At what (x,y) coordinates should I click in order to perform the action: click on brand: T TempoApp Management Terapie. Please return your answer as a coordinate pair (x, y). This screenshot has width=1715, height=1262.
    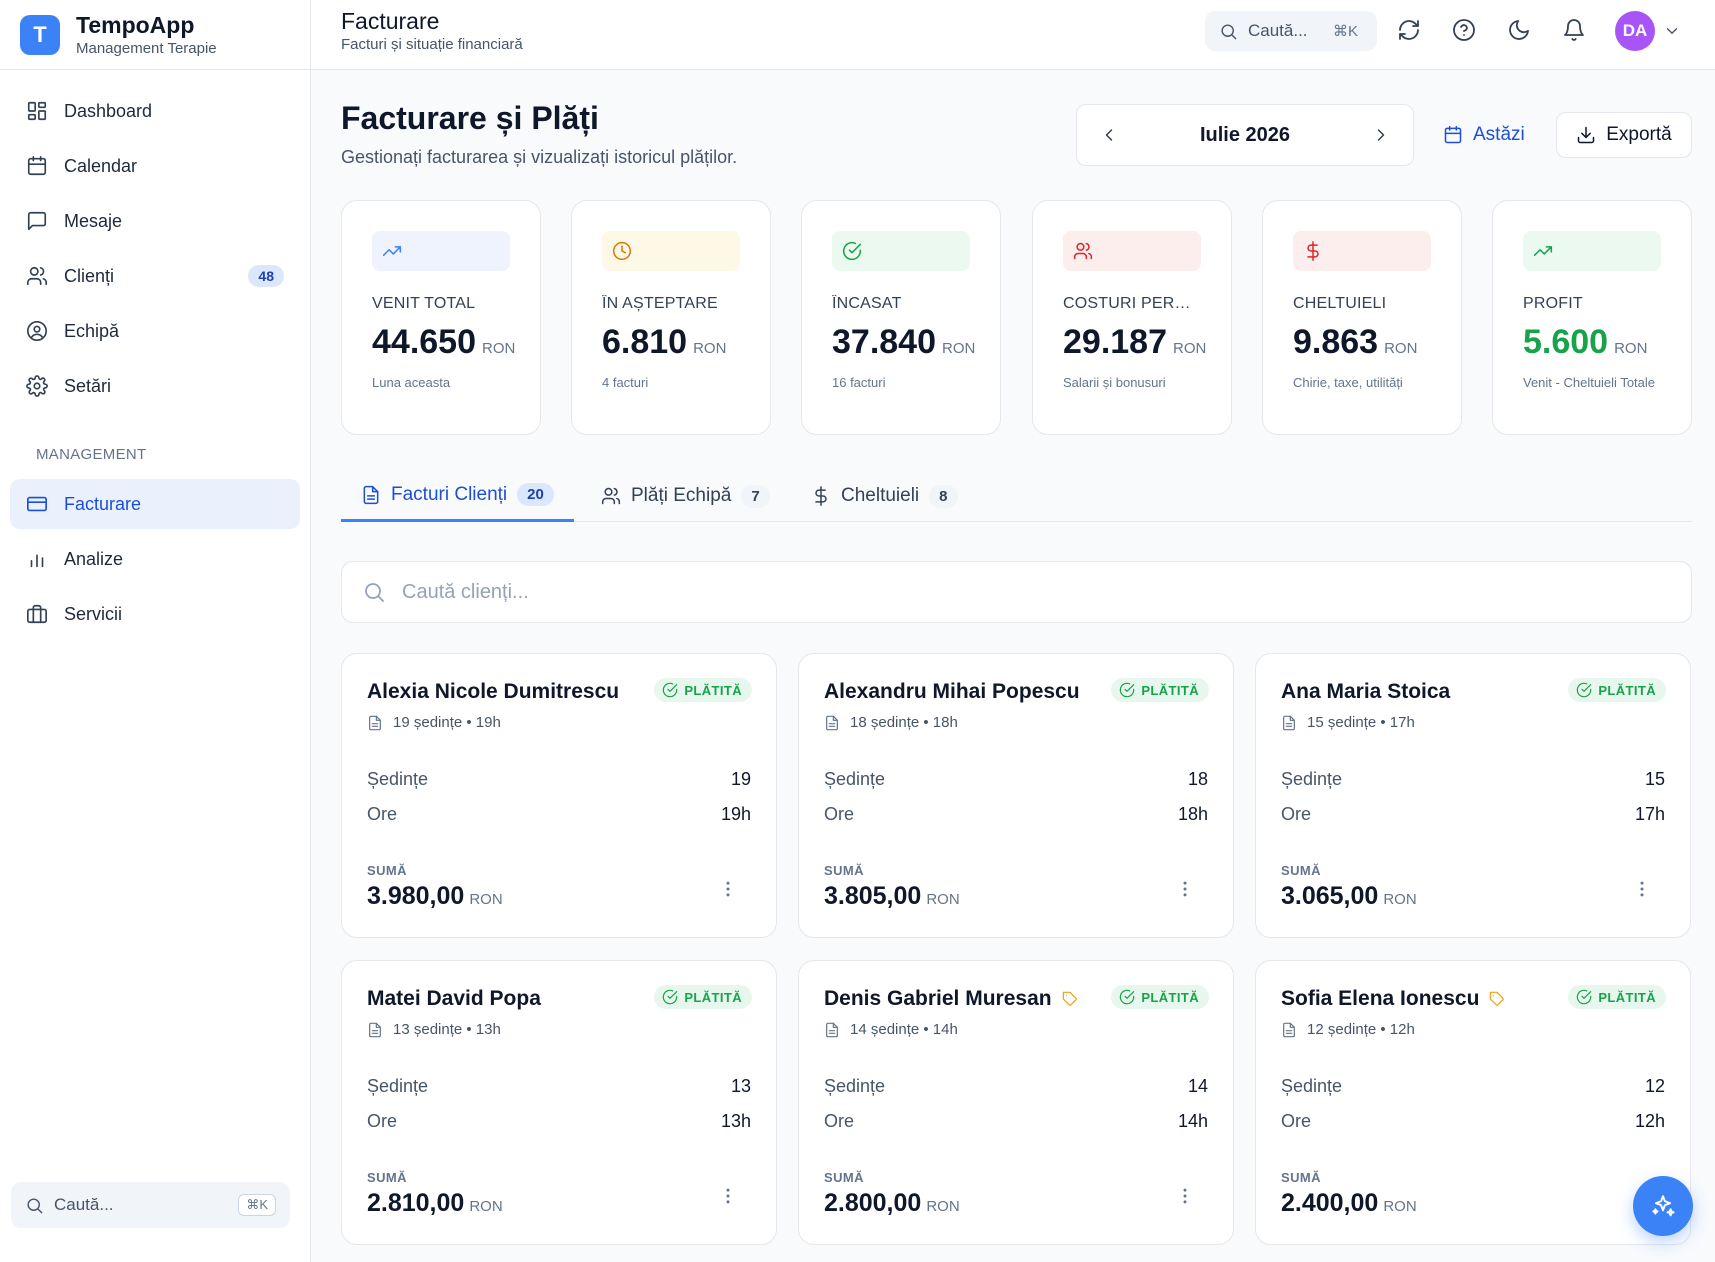
    Looking at the image, I should click on (155, 35).